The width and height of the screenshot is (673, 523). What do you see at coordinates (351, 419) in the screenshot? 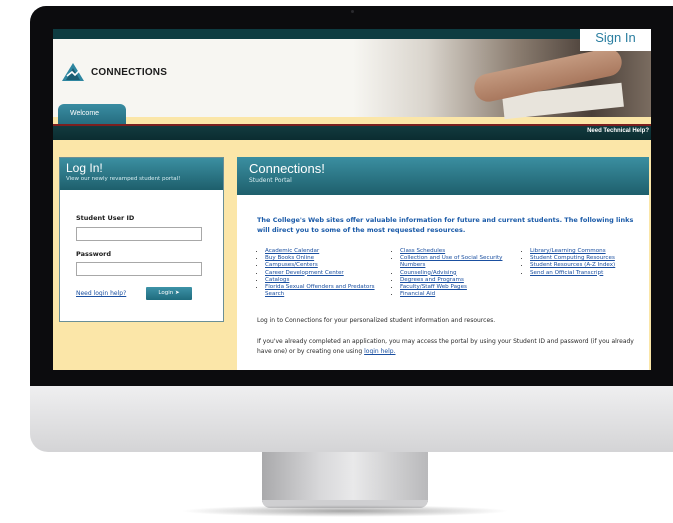
I see `monitor-chin` at bounding box center [351, 419].